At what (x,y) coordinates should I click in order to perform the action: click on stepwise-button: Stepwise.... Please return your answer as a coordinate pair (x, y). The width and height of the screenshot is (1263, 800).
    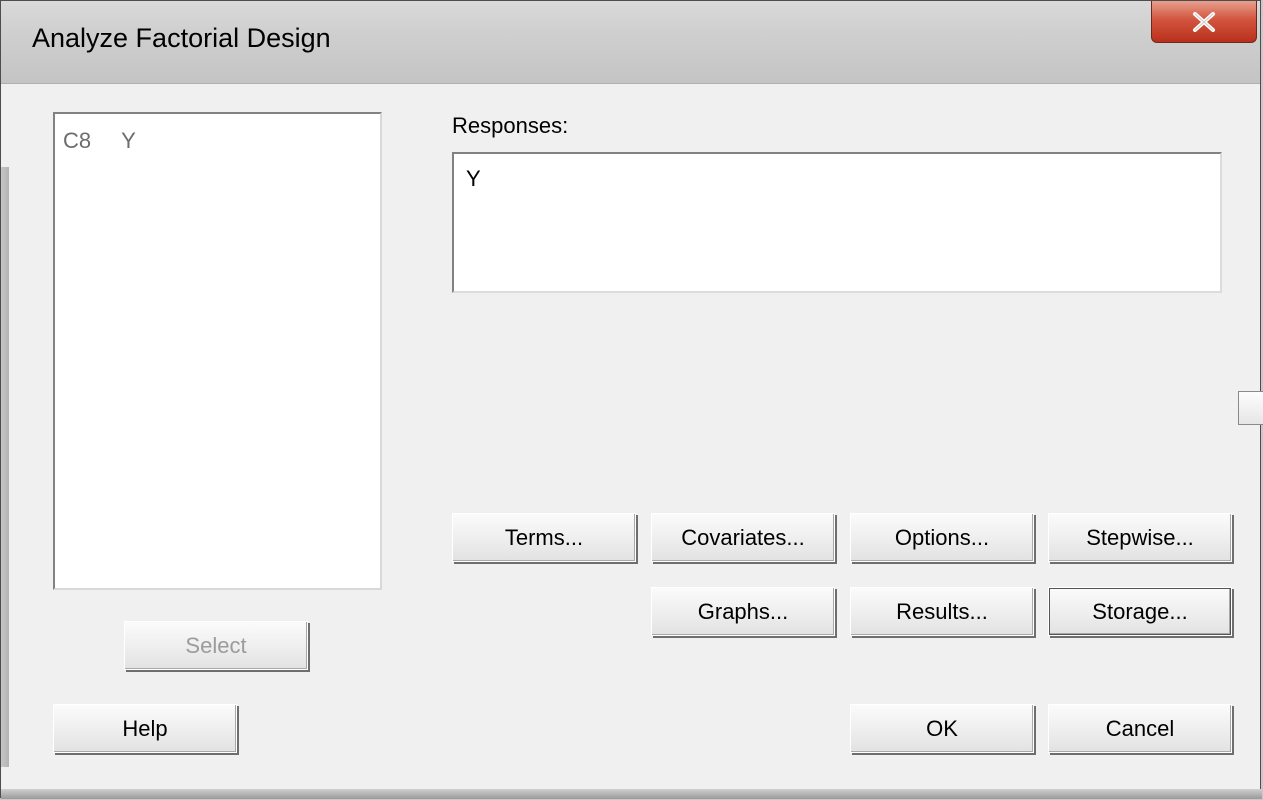
    Looking at the image, I should click on (1140, 537).